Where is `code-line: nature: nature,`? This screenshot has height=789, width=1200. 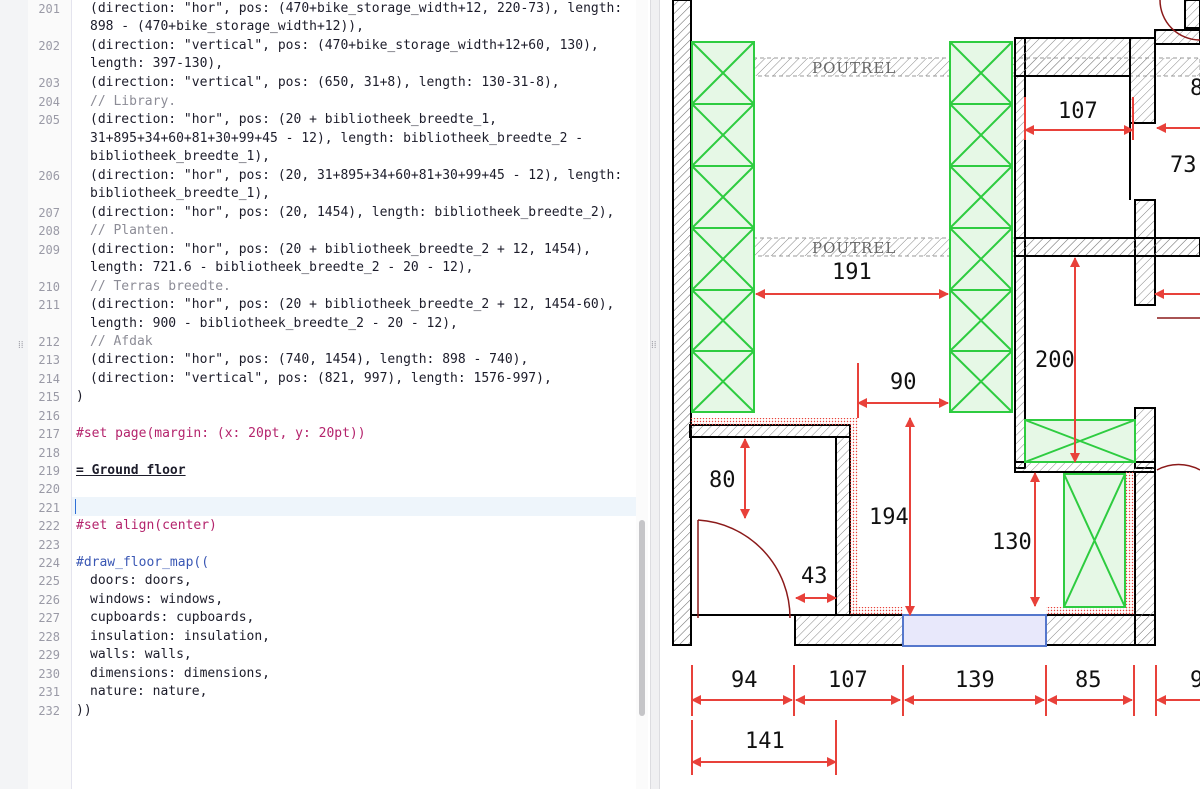
code-line: nature: nature, is located at coordinates (148, 692).